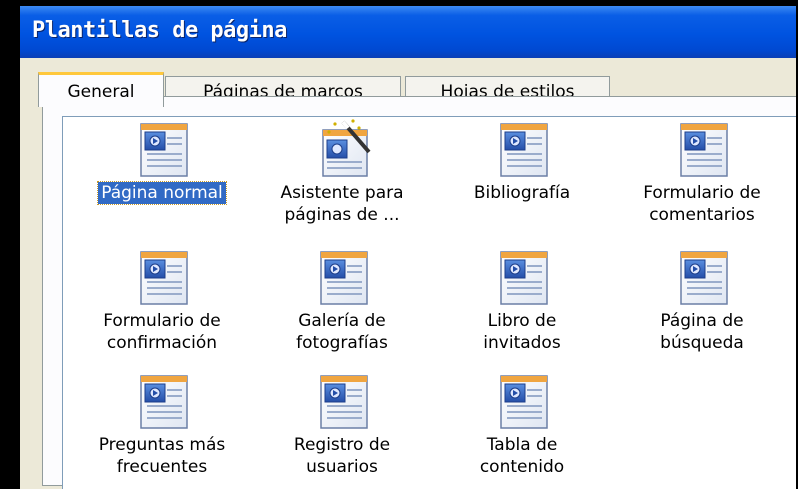 The width and height of the screenshot is (798, 489). I want to click on template-label: Formulario de confirmación, so click(162, 332).